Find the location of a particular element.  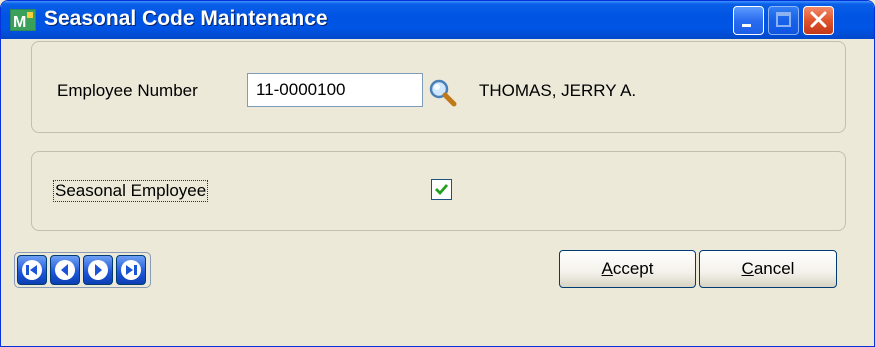

next-record-icon is located at coordinates (98, 270).